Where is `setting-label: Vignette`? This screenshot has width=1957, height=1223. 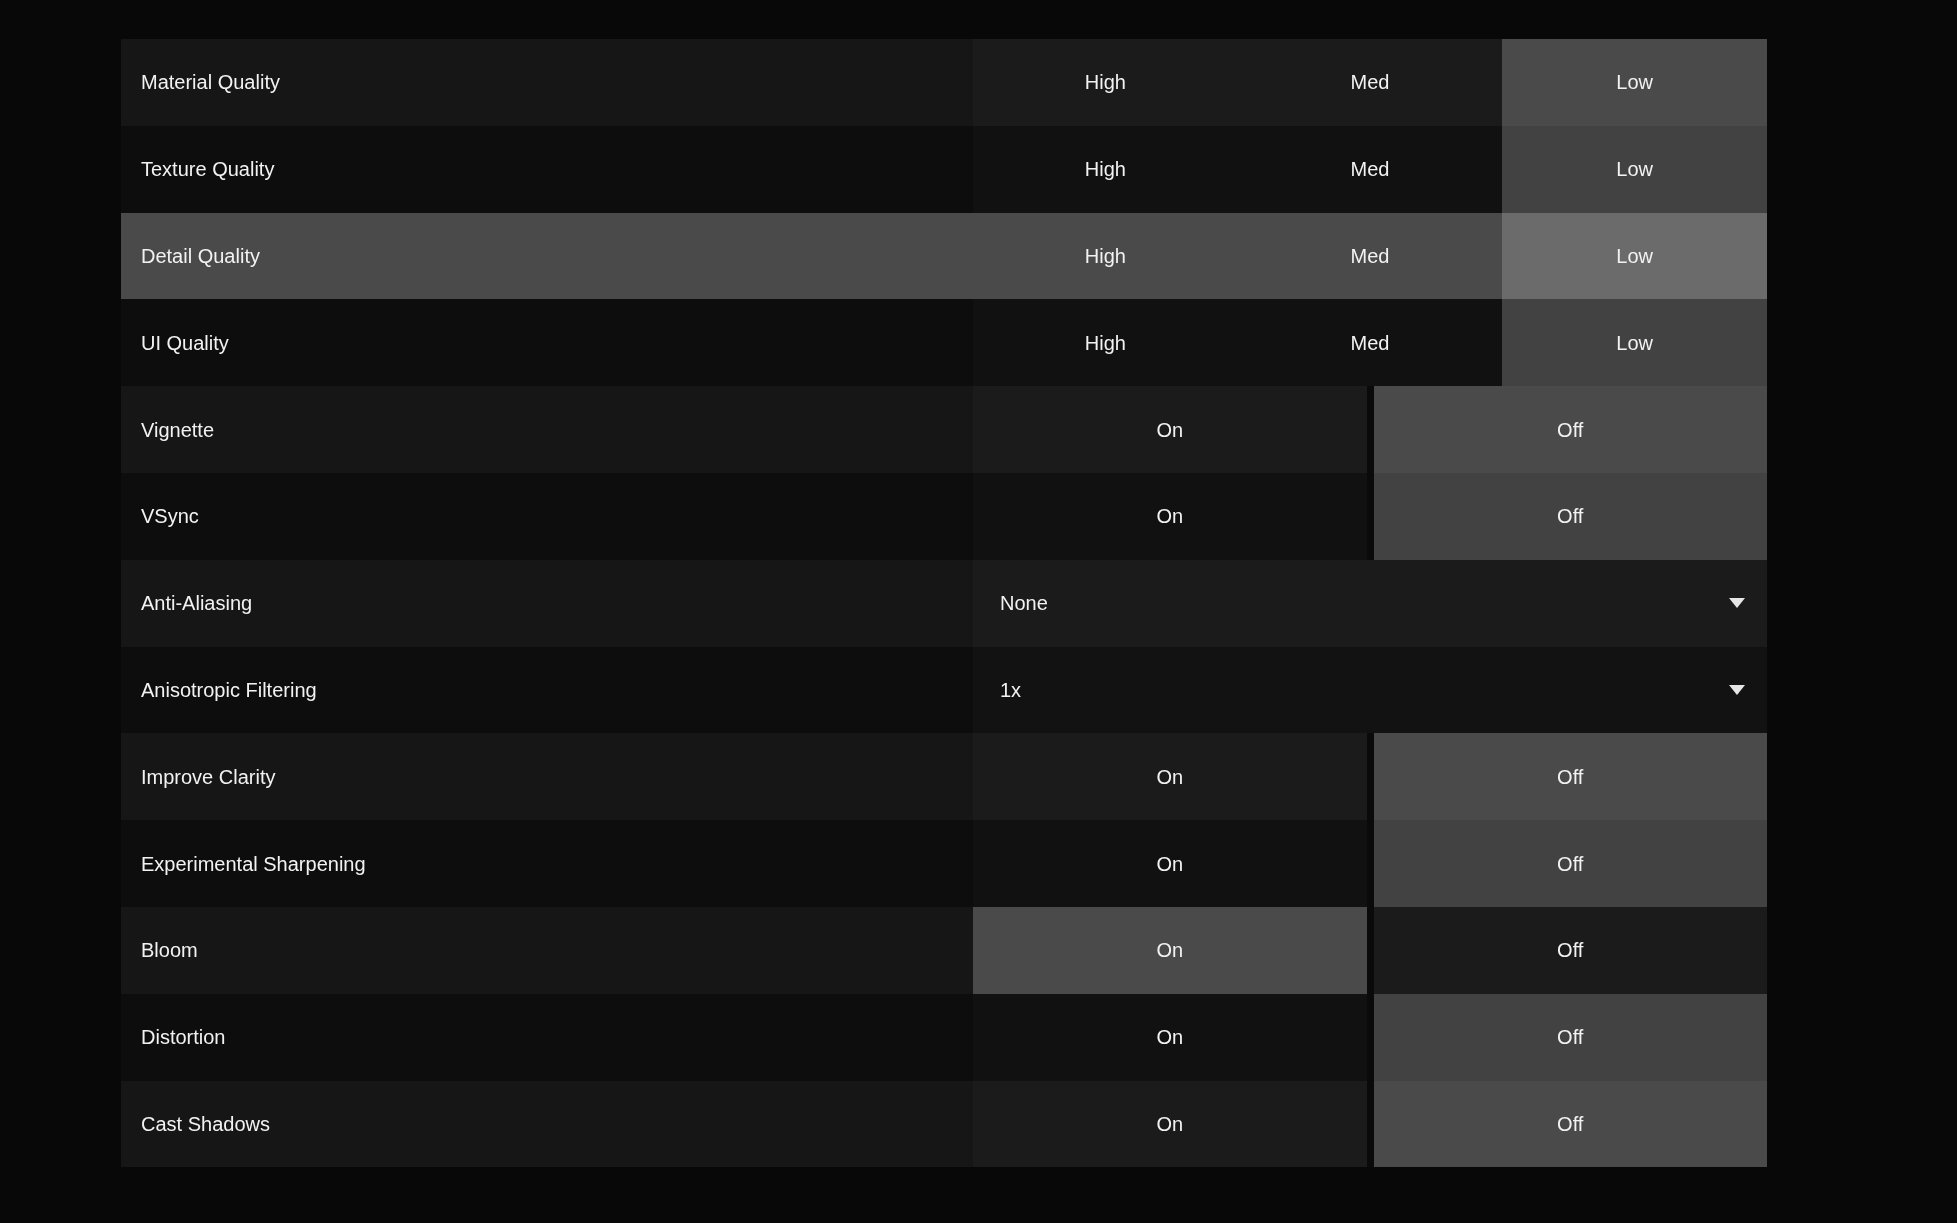
setting-label: Vignette is located at coordinates (178, 430).